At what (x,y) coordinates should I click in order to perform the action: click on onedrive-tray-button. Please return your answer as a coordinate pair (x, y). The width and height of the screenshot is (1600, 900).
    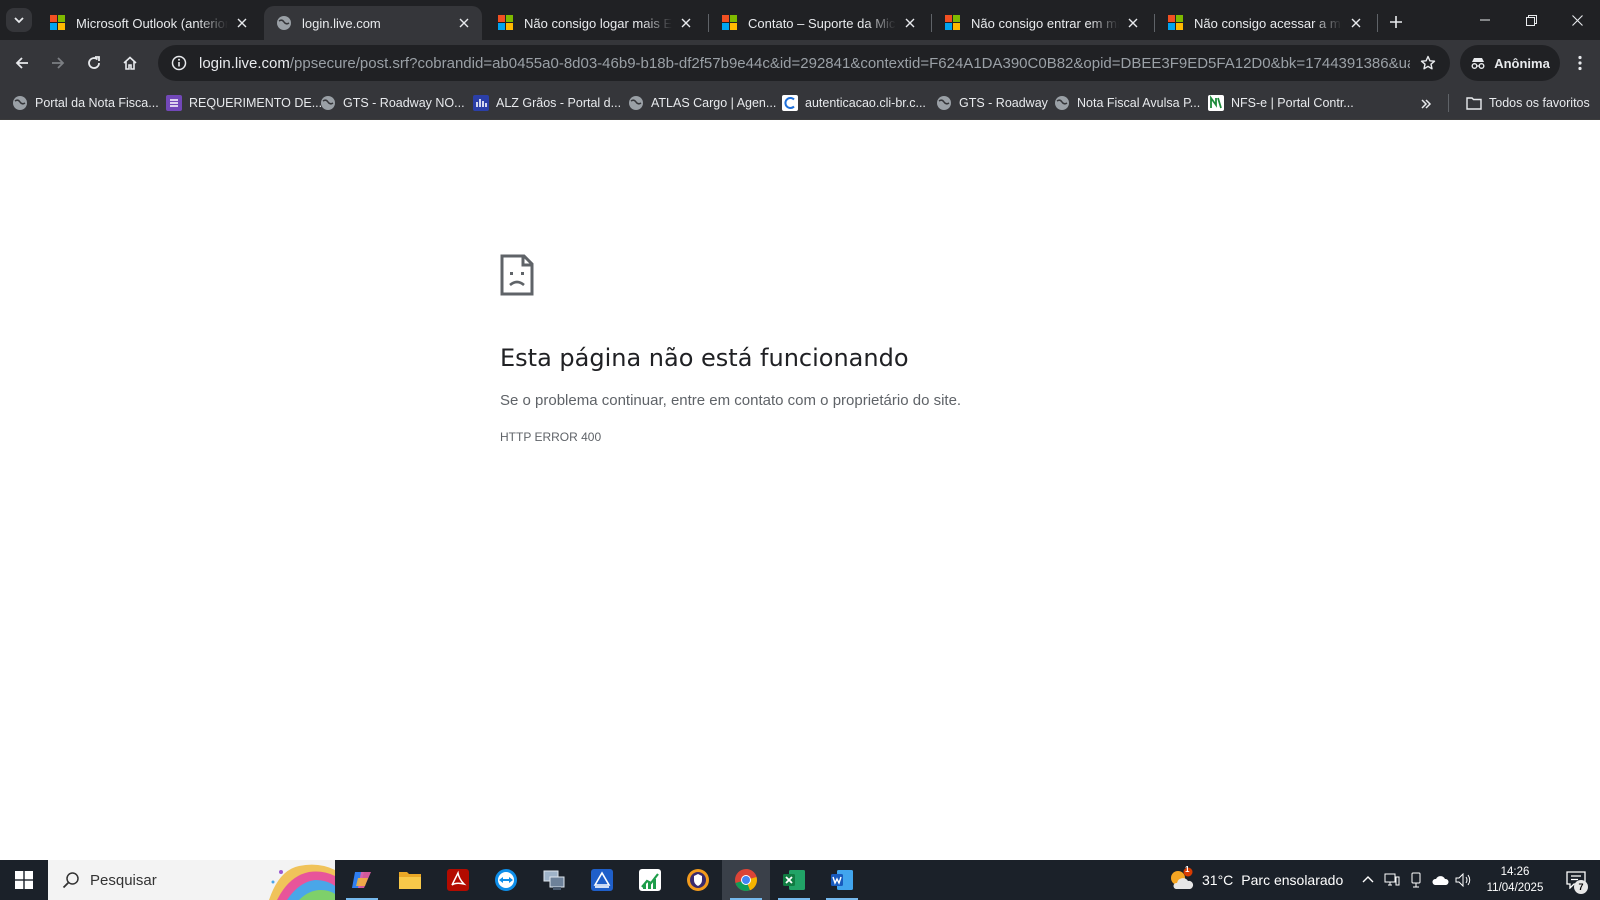
    Looking at the image, I should click on (1440, 880).